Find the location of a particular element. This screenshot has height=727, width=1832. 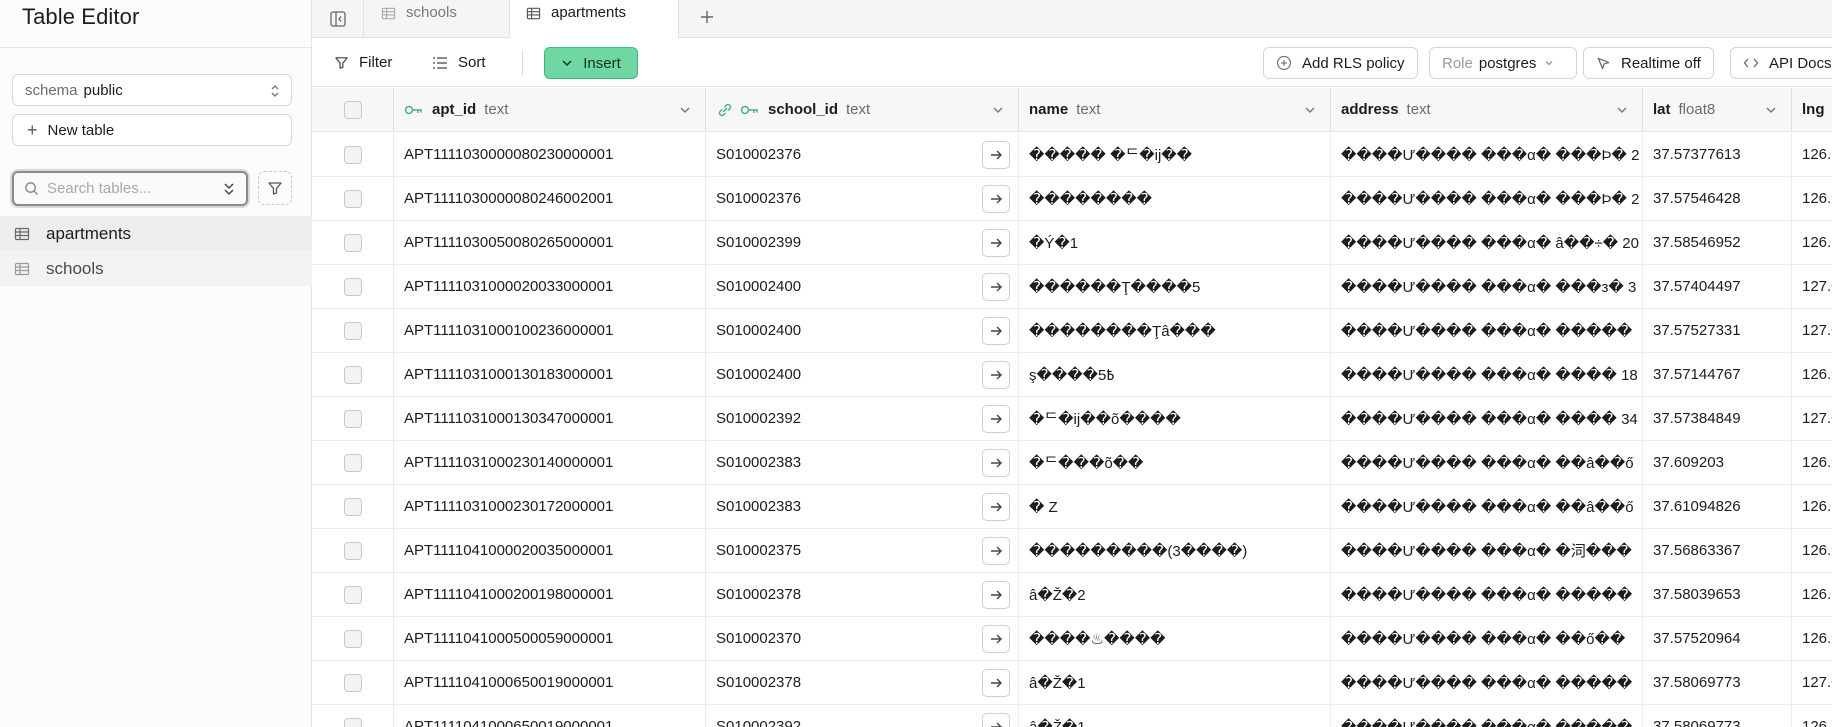

column-header-apt-id: apt_id text is located at coordinates (550, 109).